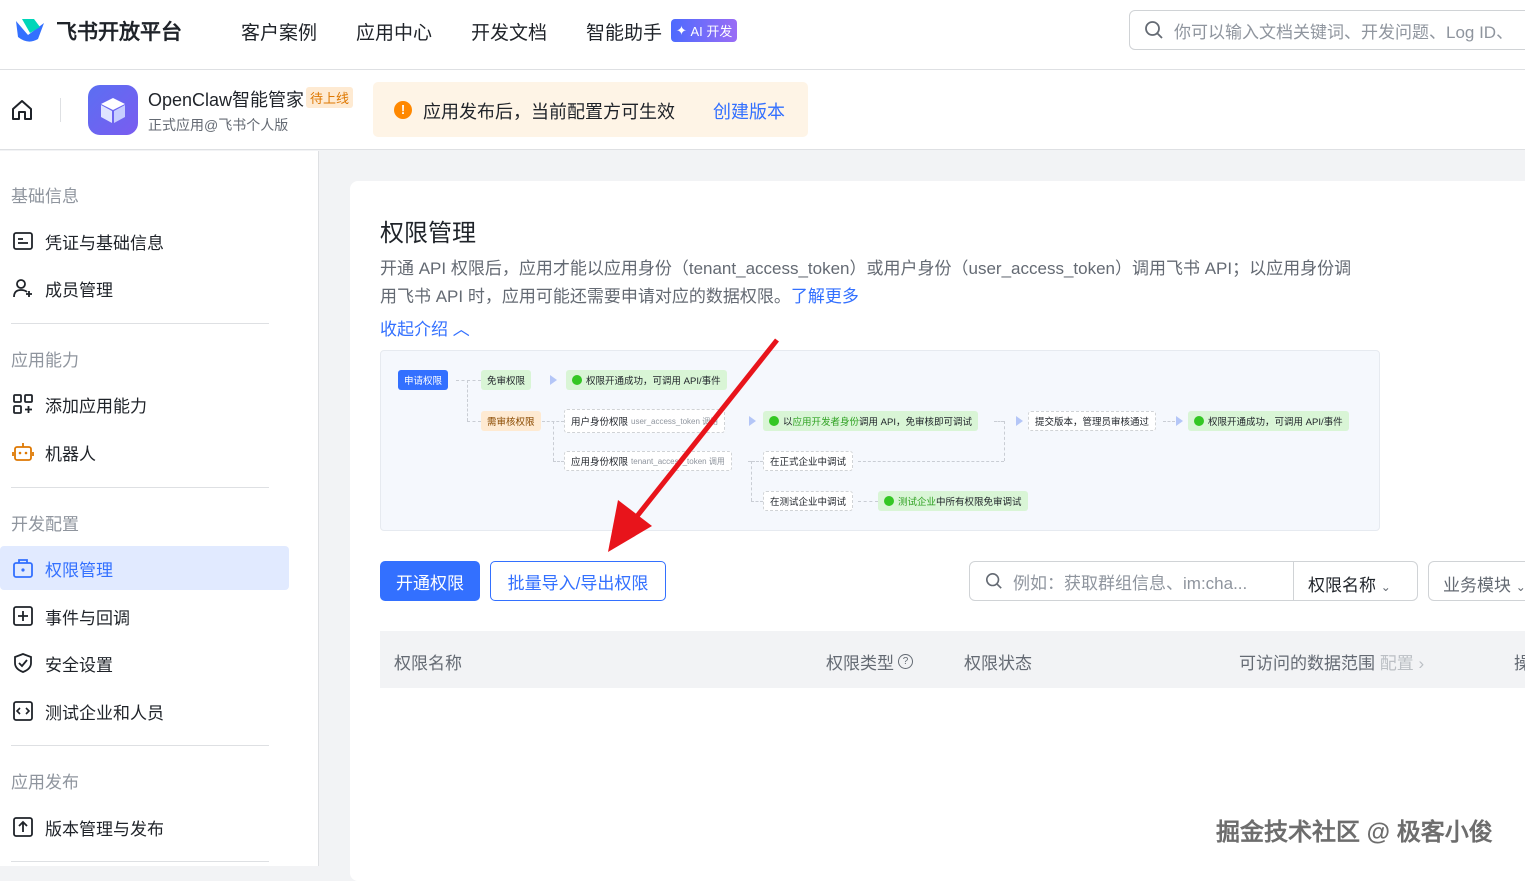  What do you see at coordinates (144, 616) in the screenshot?
I see `sidebar-item-events: 事件与回调` at bounding box center [144, 616].